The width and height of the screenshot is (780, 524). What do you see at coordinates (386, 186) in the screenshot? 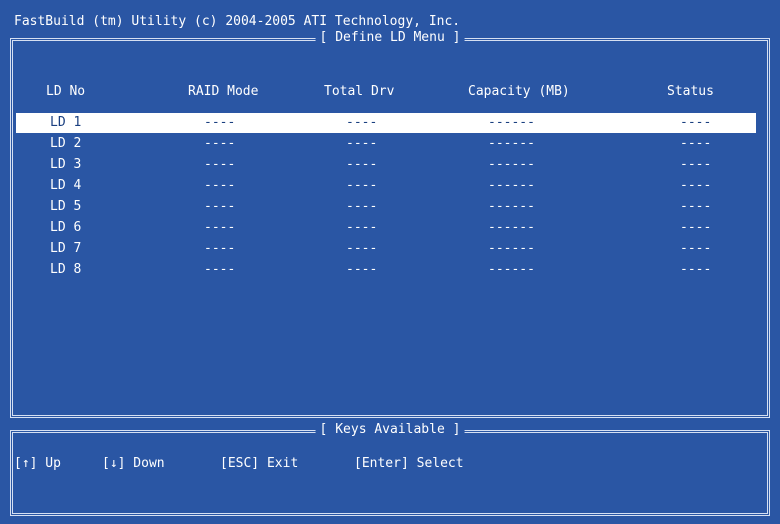
I see `table-row: LD 4 ---- ---- ------ ----` at bounding box center [386, 186].